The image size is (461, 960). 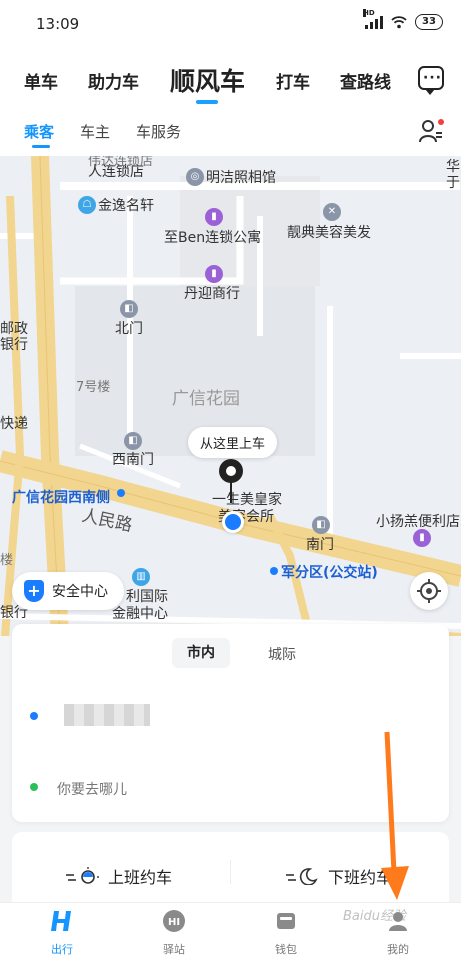 I want to click on person-settings-icon, so click(x=431, y=131).